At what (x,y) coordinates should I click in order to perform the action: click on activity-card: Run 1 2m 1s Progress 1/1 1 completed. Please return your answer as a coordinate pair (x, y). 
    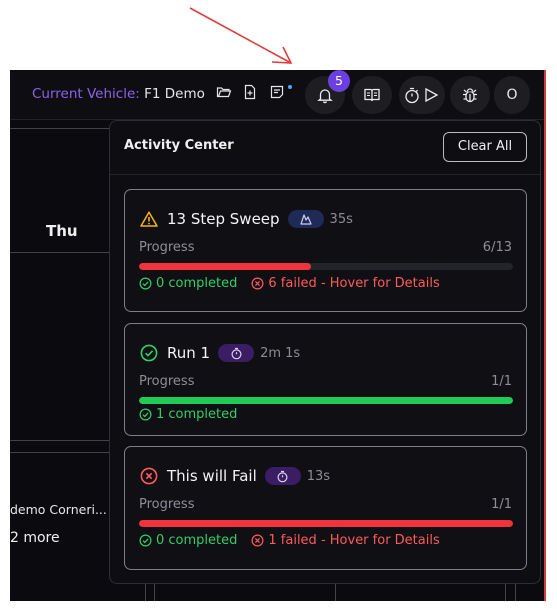
    Looking at the image, I should click on (325, 379).